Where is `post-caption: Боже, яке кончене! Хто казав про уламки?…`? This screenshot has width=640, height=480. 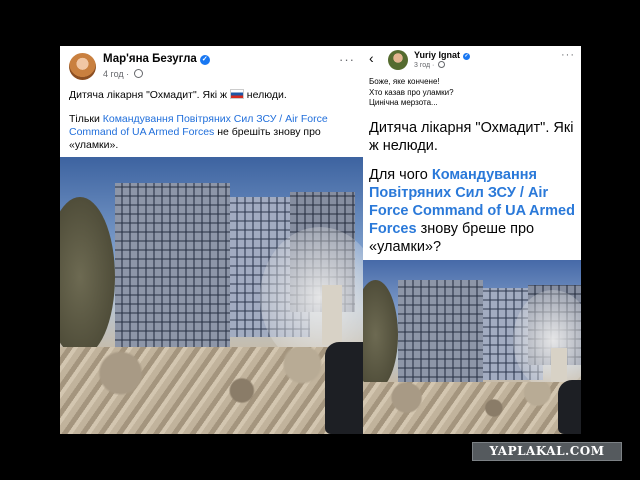
post-caption: Боже, яке кончене! Хто казав про уламки?… is located at coordinates (411, 93).